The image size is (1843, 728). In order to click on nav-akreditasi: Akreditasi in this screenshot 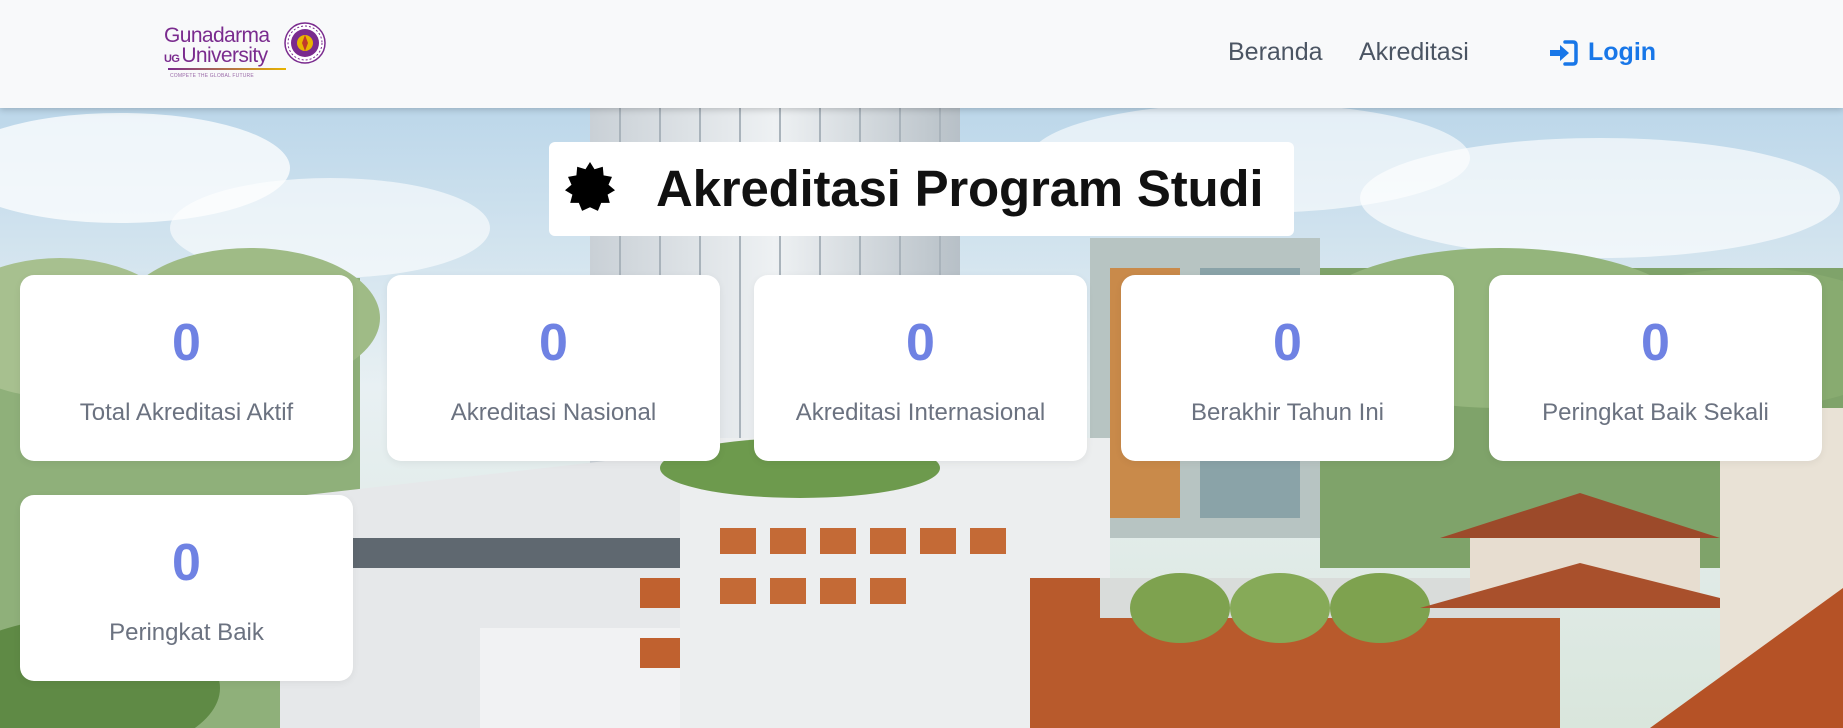, I will do `click(1414, 52)`.